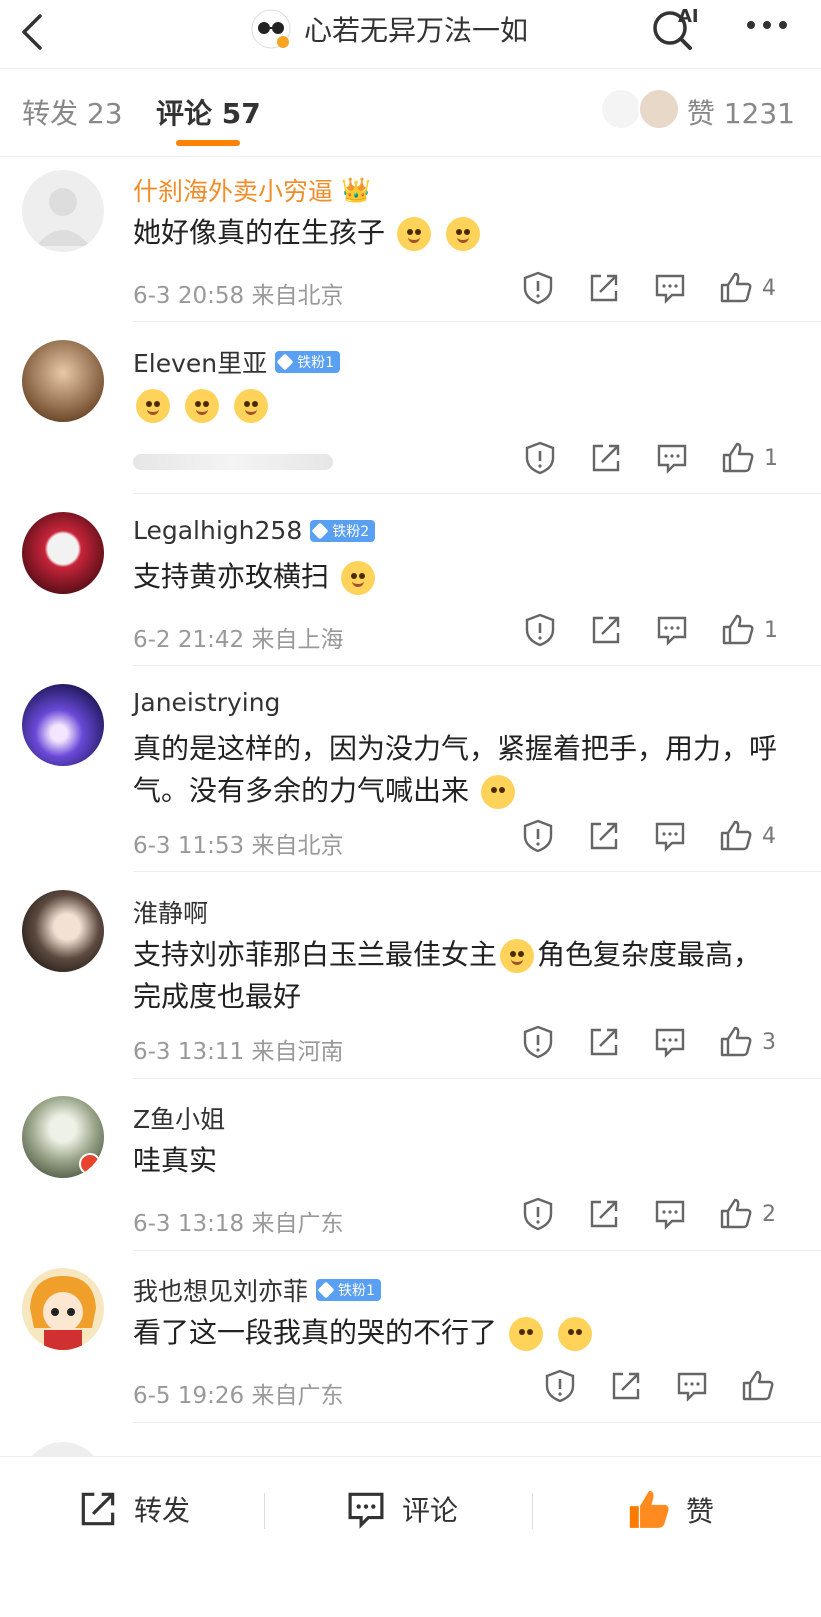  What do you see at coordinates (640, 109) in the screenshot?
I see `liker-avatars` at bounding box center [640, 109].